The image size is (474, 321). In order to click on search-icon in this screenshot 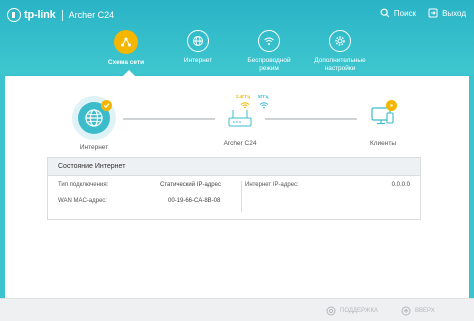, I will do `click(385, 13)`.